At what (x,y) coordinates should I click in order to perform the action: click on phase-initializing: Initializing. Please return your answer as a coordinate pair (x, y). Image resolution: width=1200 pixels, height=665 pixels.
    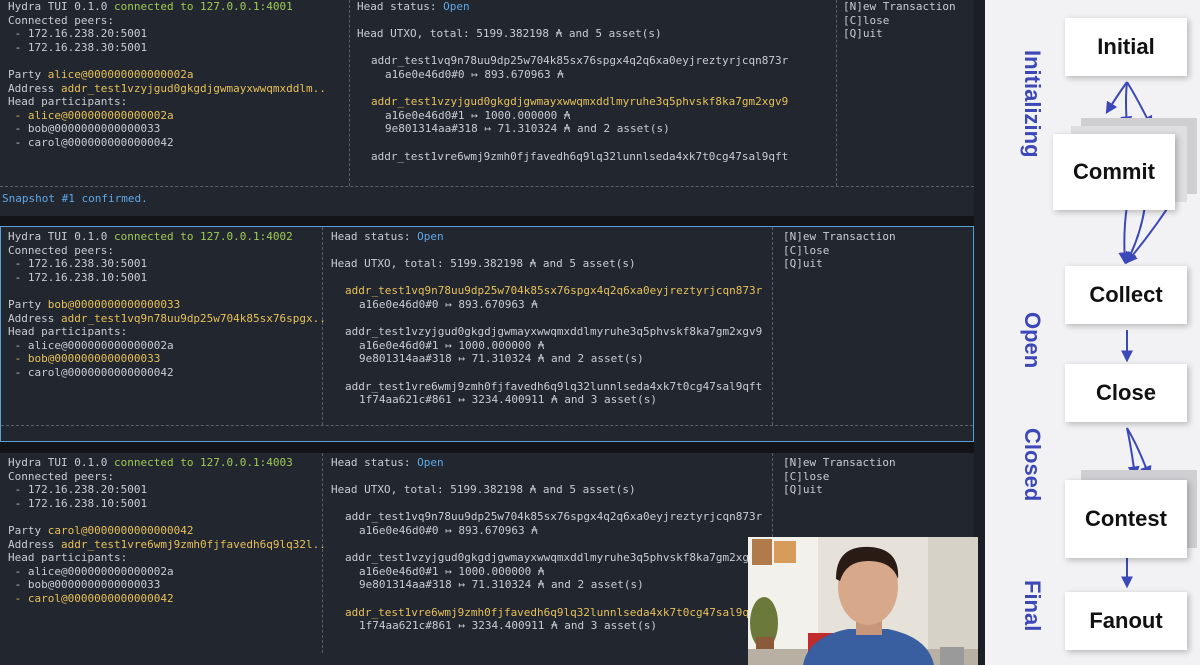
    Looking at the image, I should click on (1032, 104).